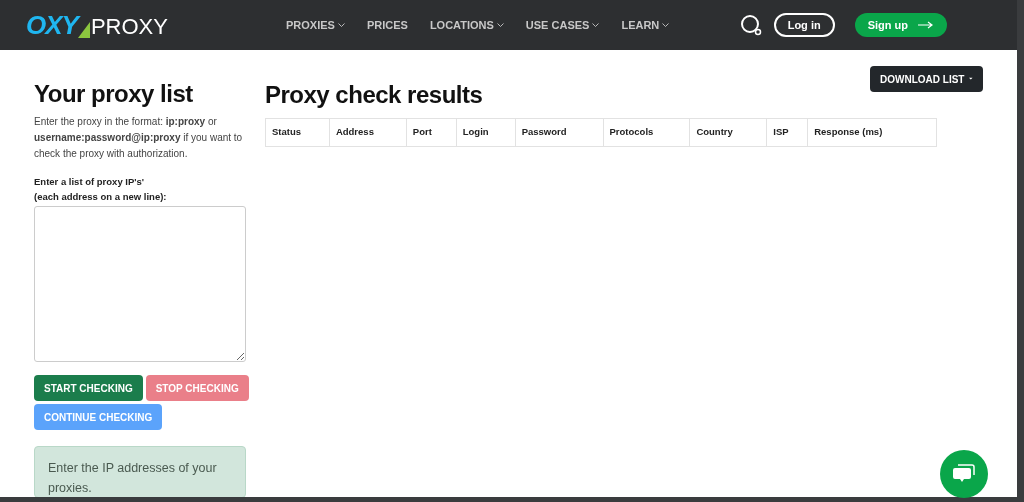  Describe the element at coordinates (431, 132) in the screenshot. I see `column-header: Port` at that location.